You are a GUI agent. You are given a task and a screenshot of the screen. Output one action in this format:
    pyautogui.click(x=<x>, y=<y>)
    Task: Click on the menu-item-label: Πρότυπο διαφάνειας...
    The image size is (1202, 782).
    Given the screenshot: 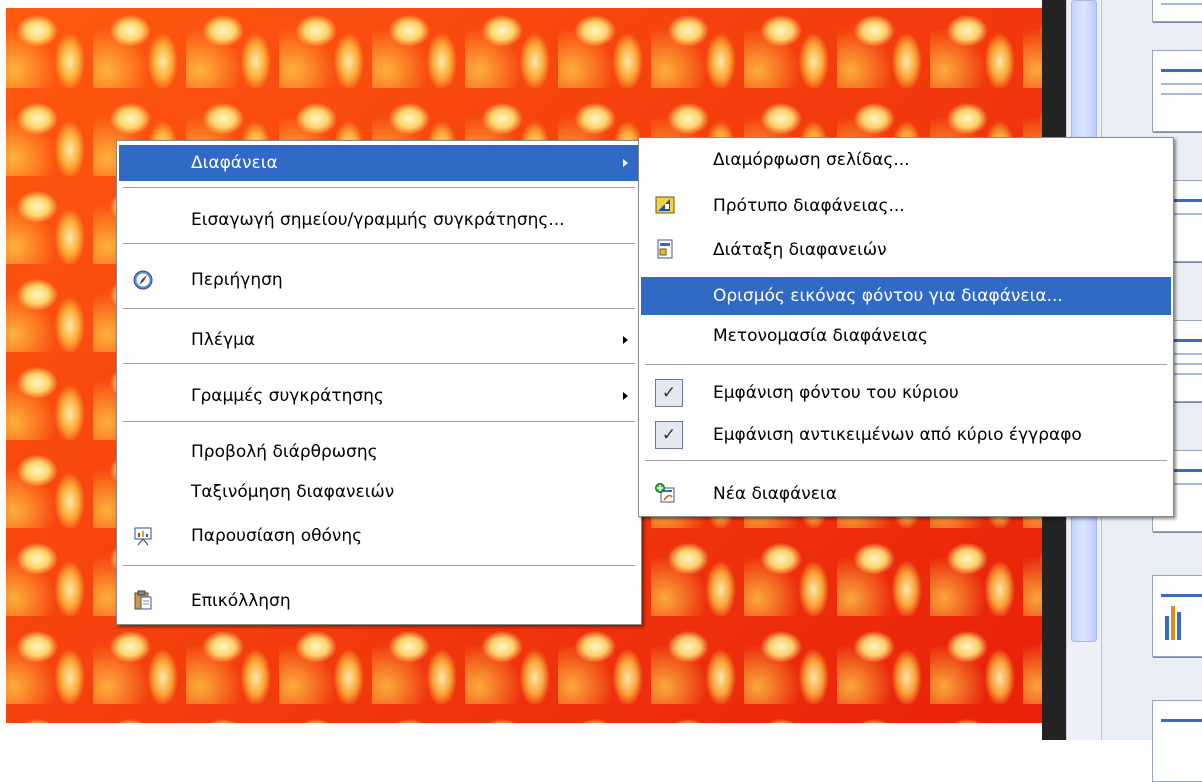 What is the action you would take?
    pyautogui.click(x=809, y=206)
    